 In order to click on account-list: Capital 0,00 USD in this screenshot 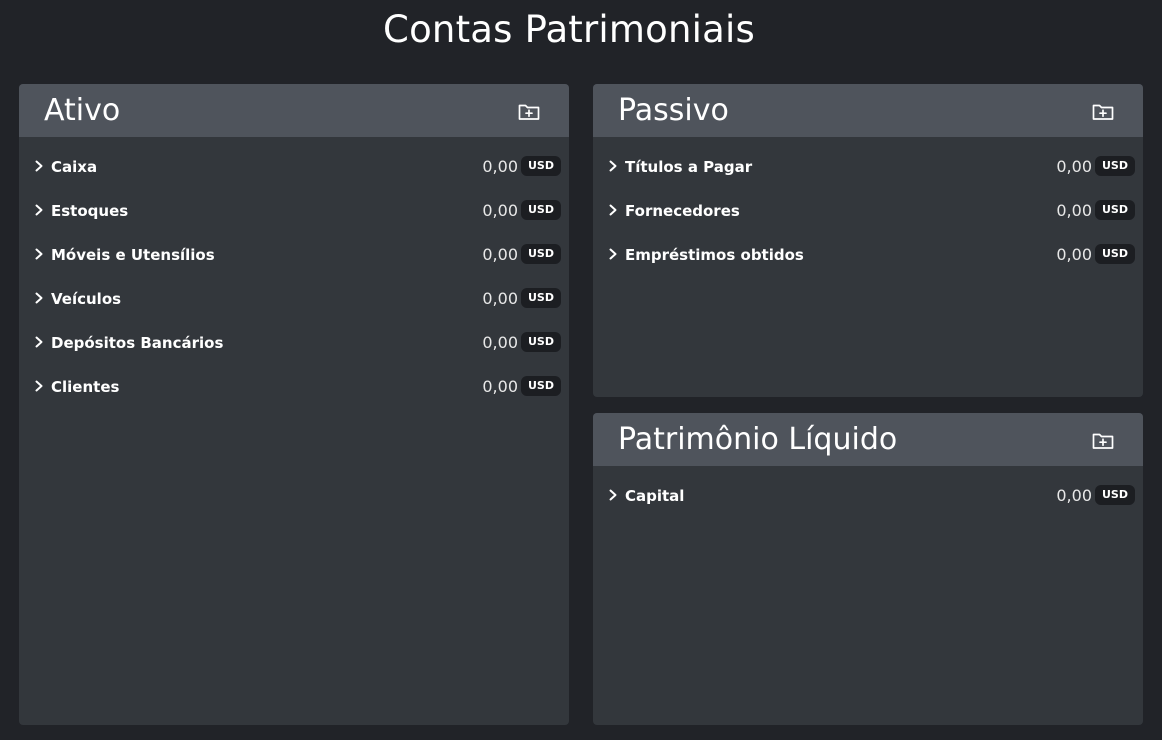, I will do `click(868, 493)`.